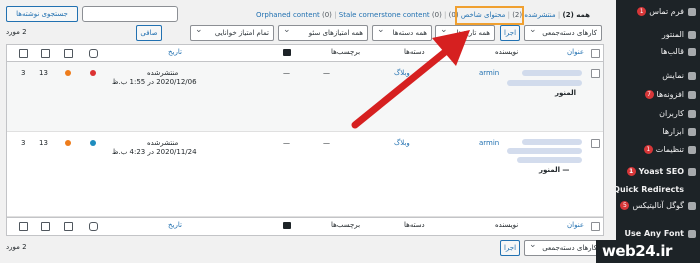  What do you see at coordinates (692, 52) in the screenshot?
I see `folder-icon` at bounding box center [692, 52].